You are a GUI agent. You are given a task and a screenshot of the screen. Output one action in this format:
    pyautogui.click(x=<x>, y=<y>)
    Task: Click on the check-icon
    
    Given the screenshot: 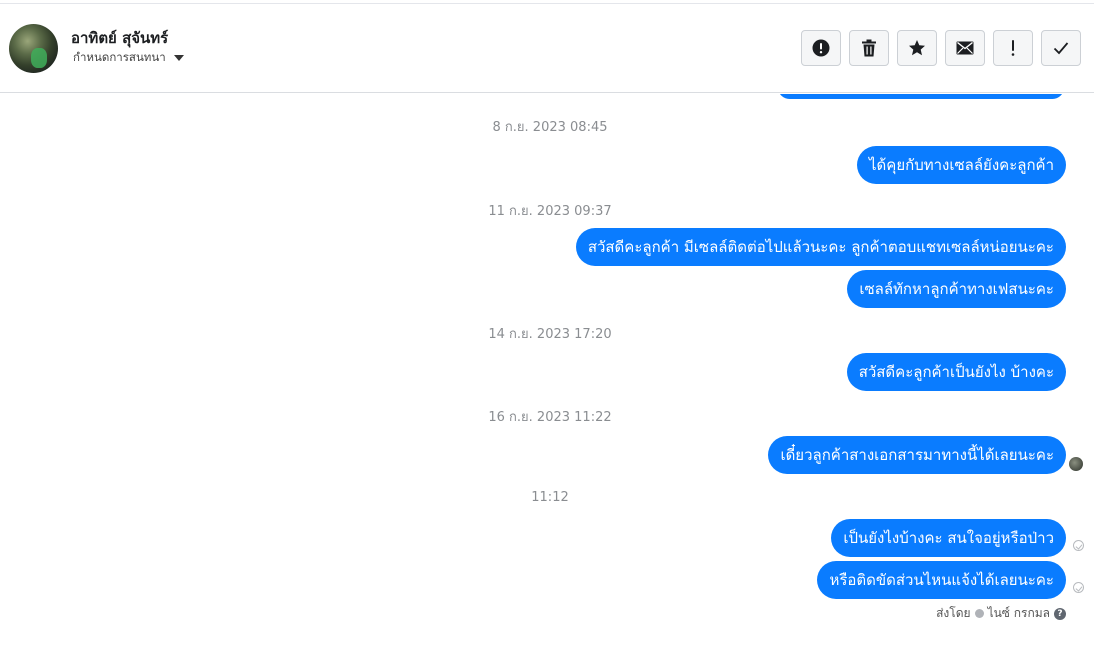 What is the action you would take?
    pyautogui.click(x=1061, y=48)
    